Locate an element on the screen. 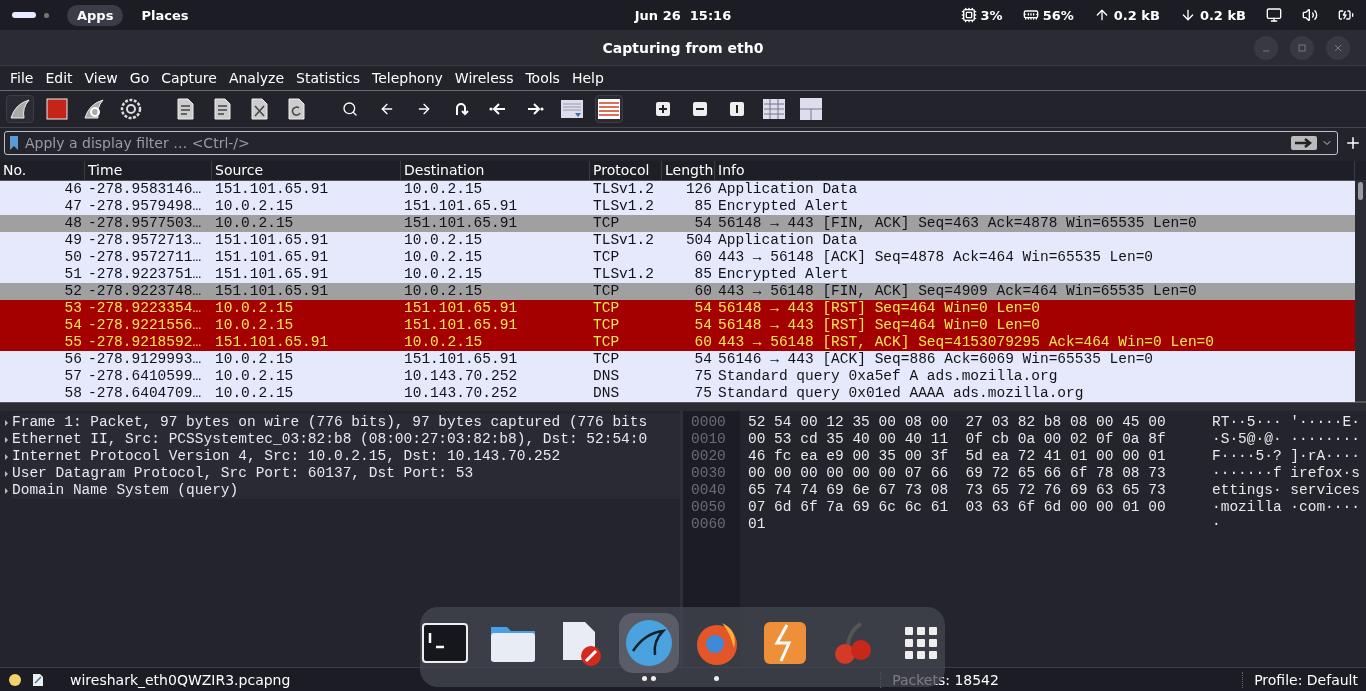  table-cell-text: 55 is located at coordinates (73, 342).